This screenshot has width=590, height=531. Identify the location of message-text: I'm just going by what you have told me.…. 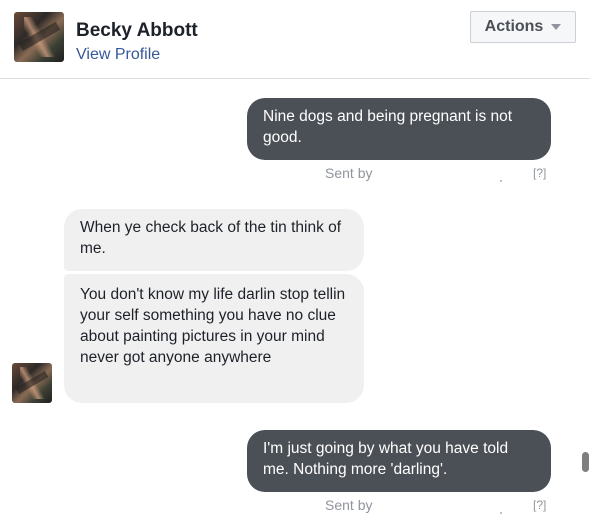
(386, 459).